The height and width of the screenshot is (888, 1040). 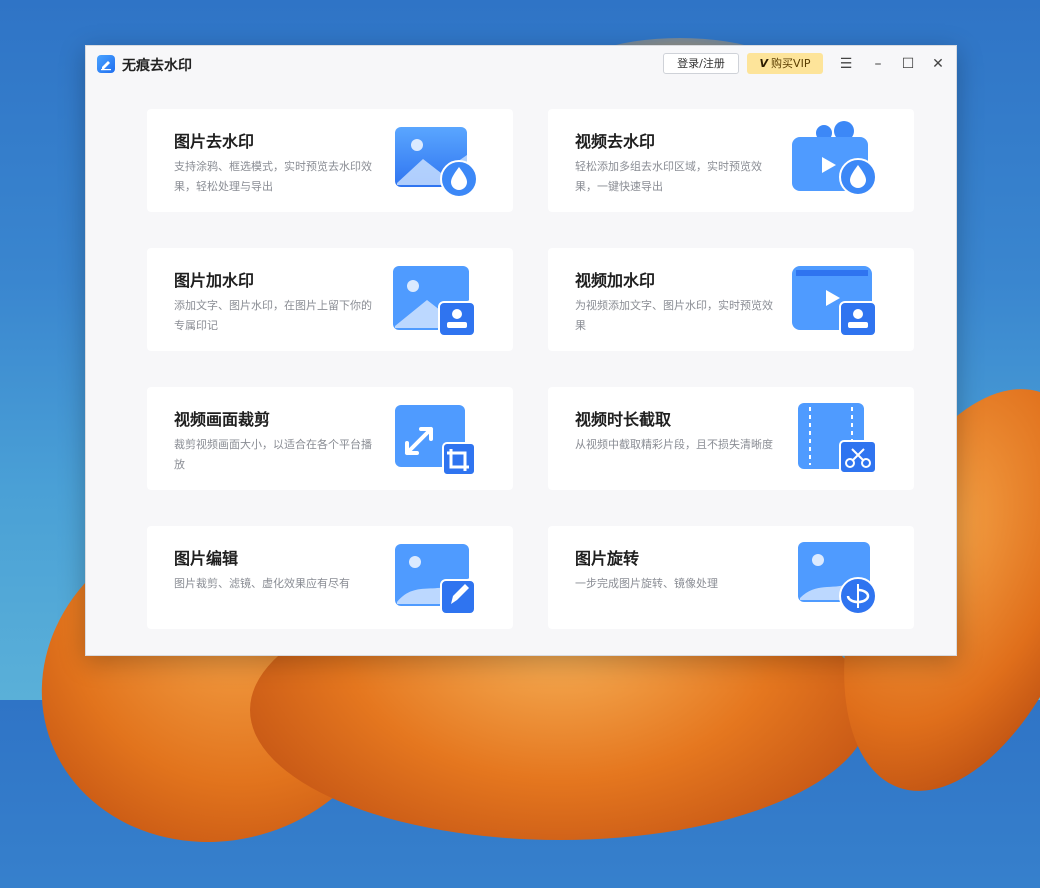 What do you see at coordinates (674, 444) in the screenshot?
I see `card-desc: 从视频中截取精彩片段，且不损失清晰度` at bounding box center [674, 444].